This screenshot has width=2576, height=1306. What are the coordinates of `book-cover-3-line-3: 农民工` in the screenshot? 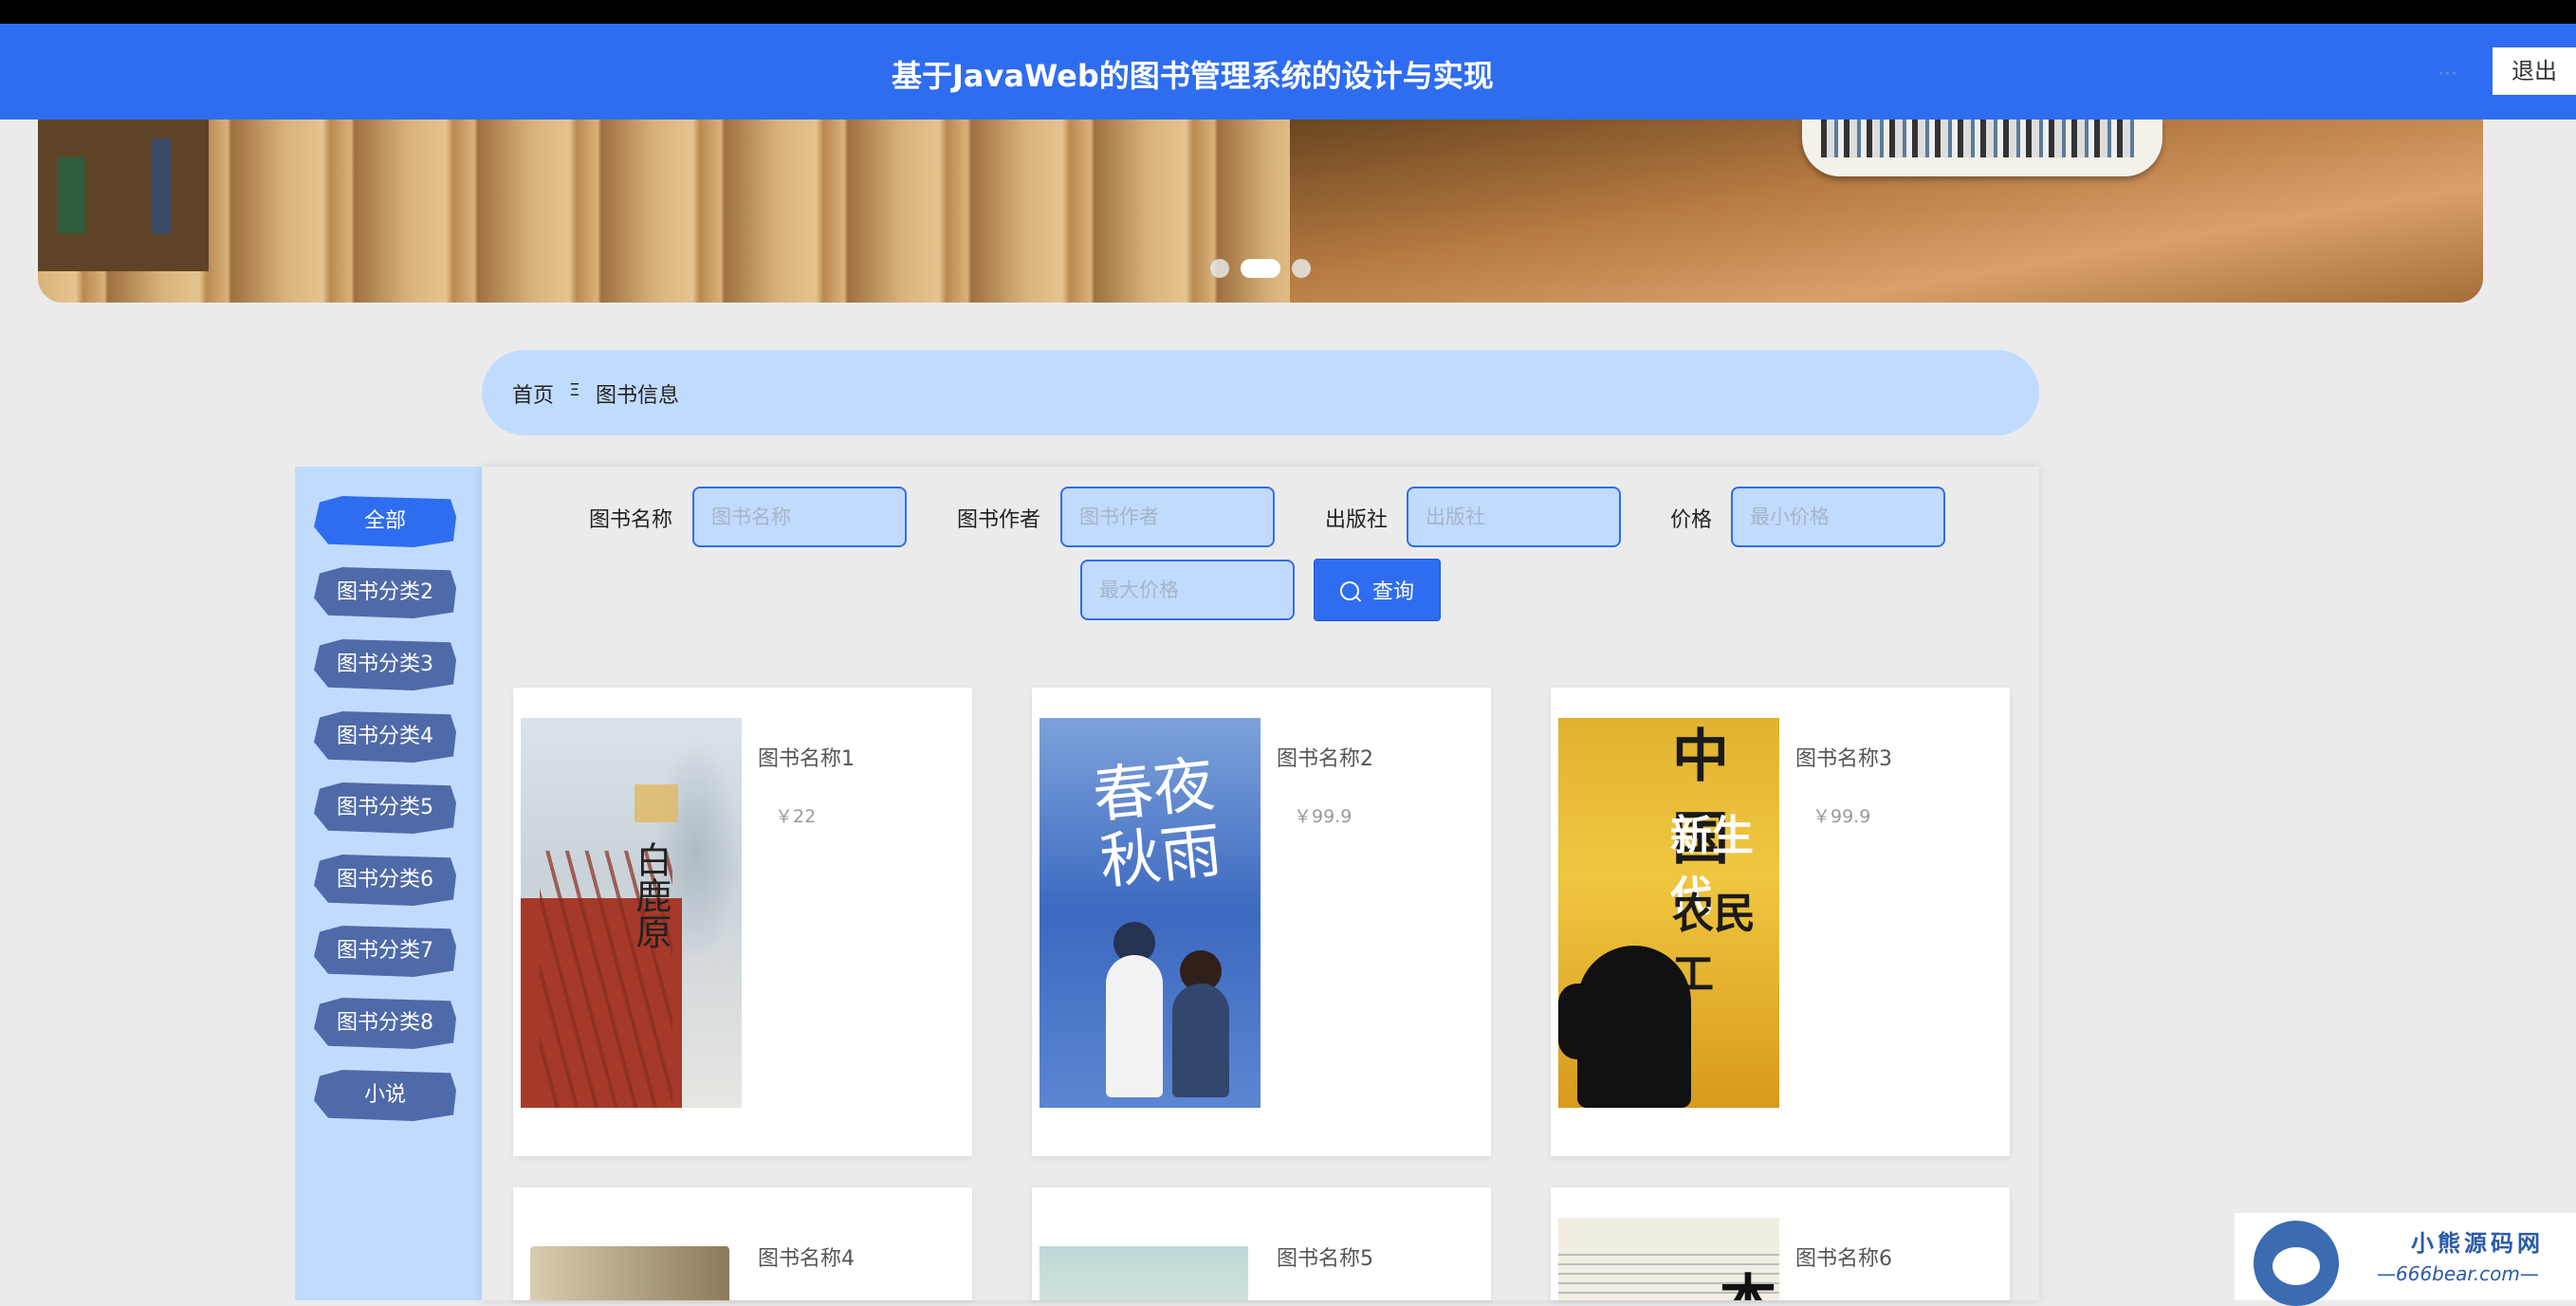 It's located at (1714, 944).